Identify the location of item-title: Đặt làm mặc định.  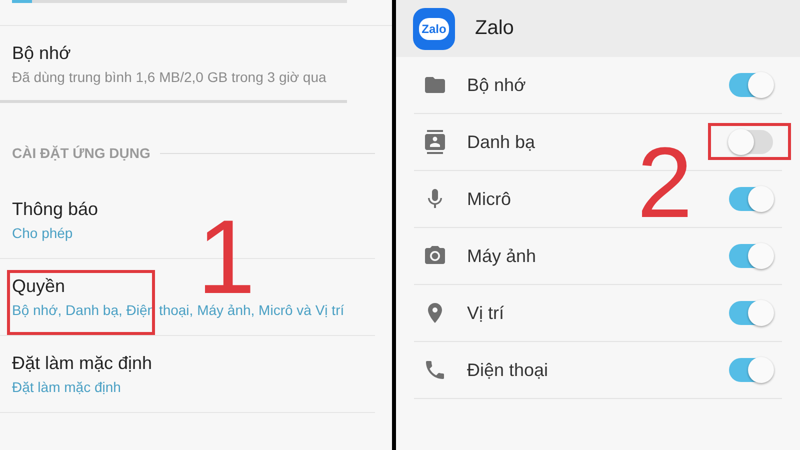
(82, 363).